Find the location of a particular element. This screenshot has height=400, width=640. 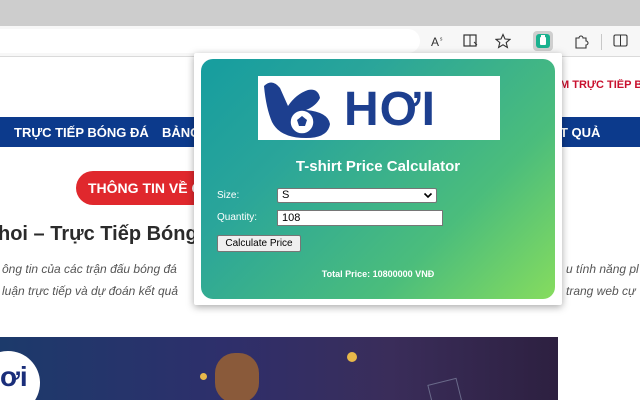

nav-item-ket-qua: T QUẢ is located at coordinates (580, 132).